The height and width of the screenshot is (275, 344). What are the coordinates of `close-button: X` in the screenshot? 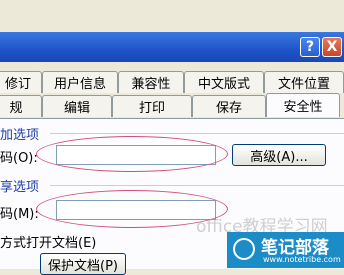 It's located at (332, 47).